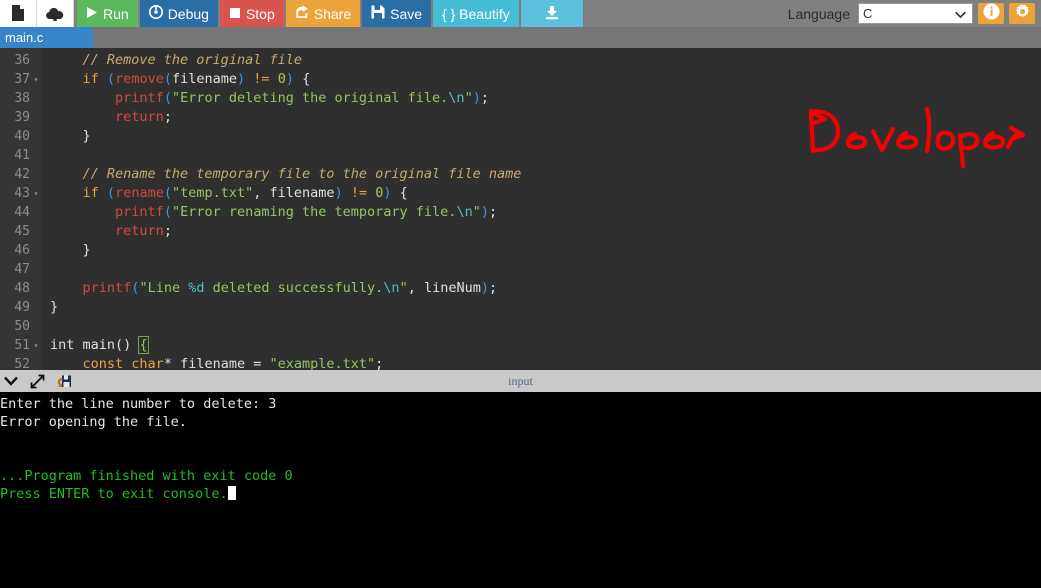 The image size is (1041, 588). What do you see at coordinates (155, 13) in the screenshot?
I see `debug-icon` at bounding box center [155, 13].